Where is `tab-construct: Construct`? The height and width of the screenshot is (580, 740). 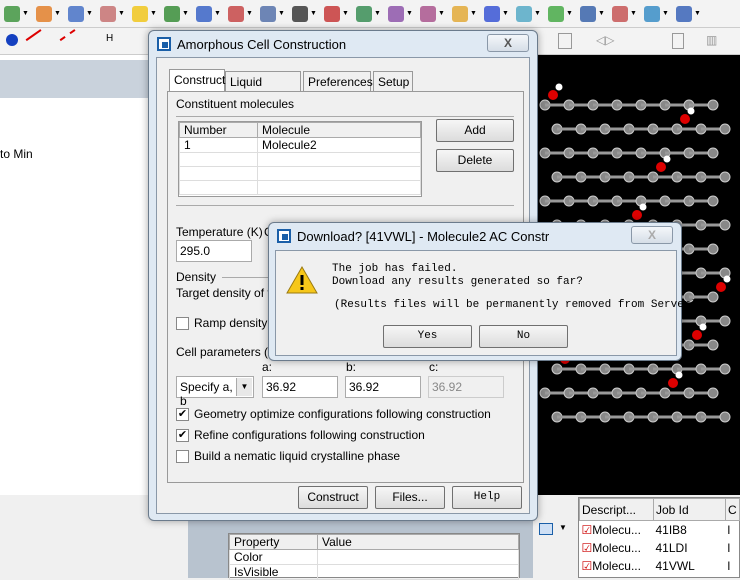
tab-construct: Construct is located at coordinates (197, 80).